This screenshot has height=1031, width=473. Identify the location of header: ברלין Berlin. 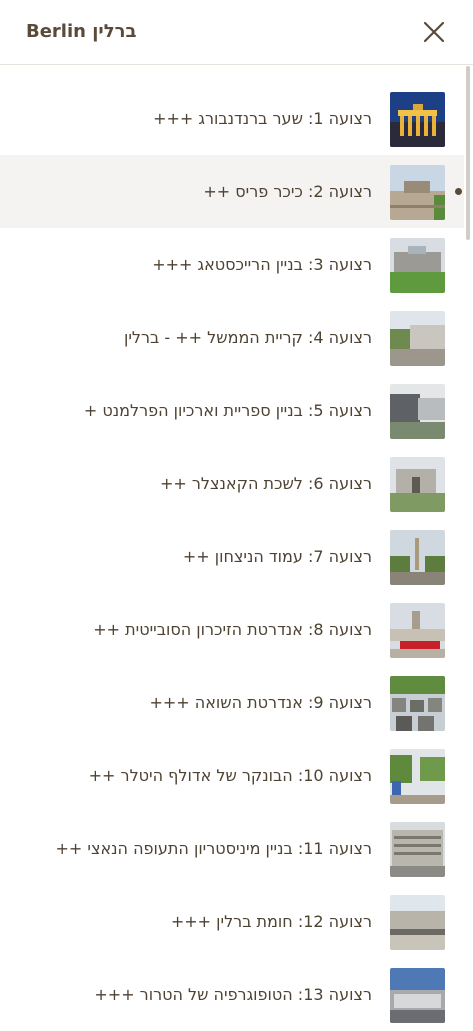
(236, 32).